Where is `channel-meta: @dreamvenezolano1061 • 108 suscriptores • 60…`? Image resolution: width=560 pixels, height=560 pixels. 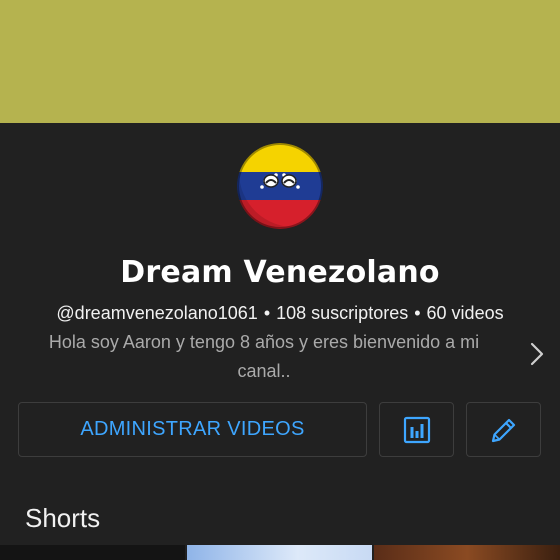 channel-meta: @dreamvenezolano1061 • 108 suscriptores • 60… is located at coordinates (280, 313).